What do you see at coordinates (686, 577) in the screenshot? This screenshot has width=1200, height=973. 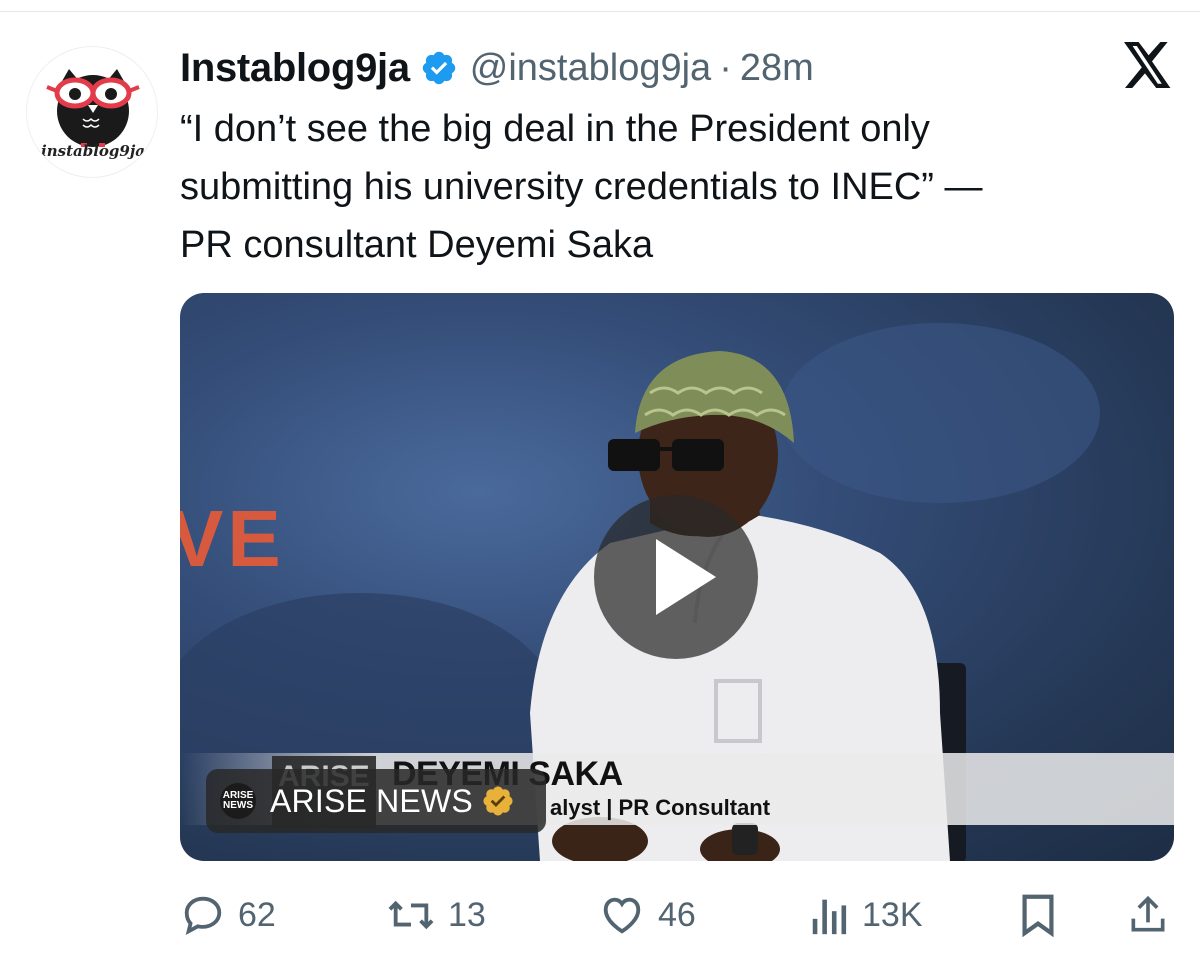 I see `play-icon` at bounding box center [686, 577].